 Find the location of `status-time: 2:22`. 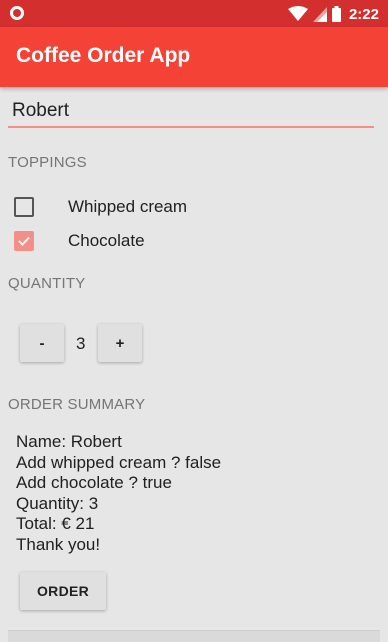

status-time: 2:22 is located at coordinates (363, 14).